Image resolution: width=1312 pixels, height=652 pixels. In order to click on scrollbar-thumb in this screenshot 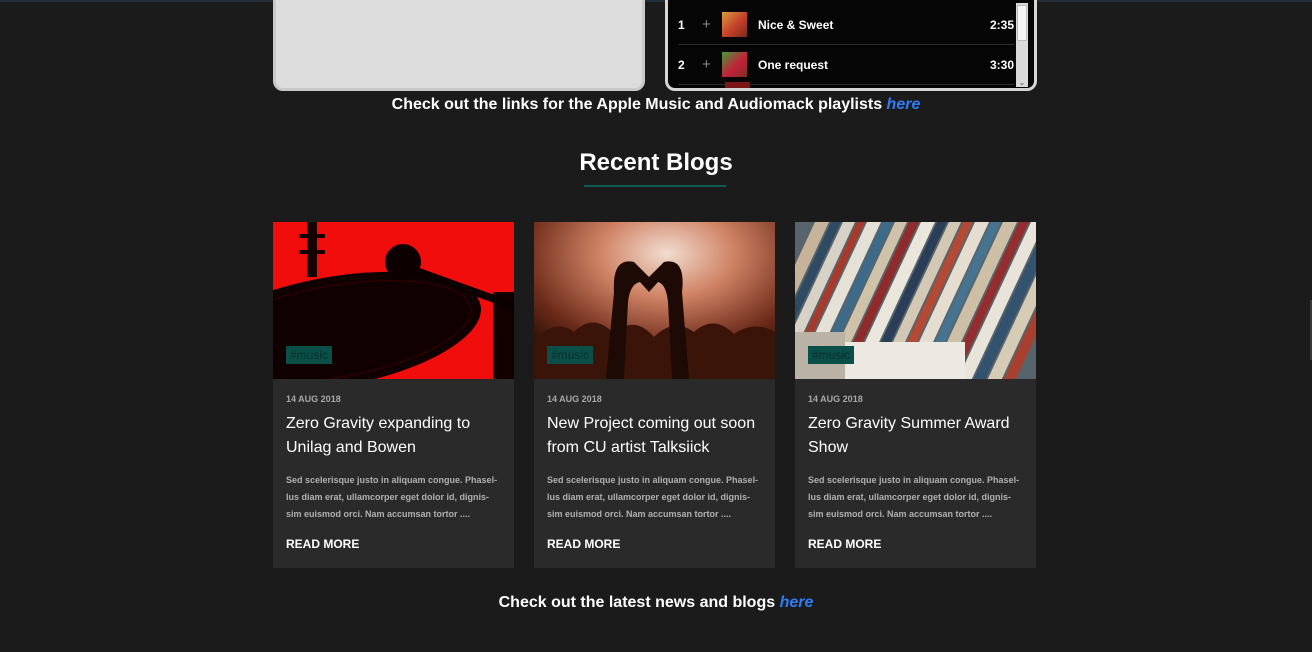, I will do `click(1022, 23)`.